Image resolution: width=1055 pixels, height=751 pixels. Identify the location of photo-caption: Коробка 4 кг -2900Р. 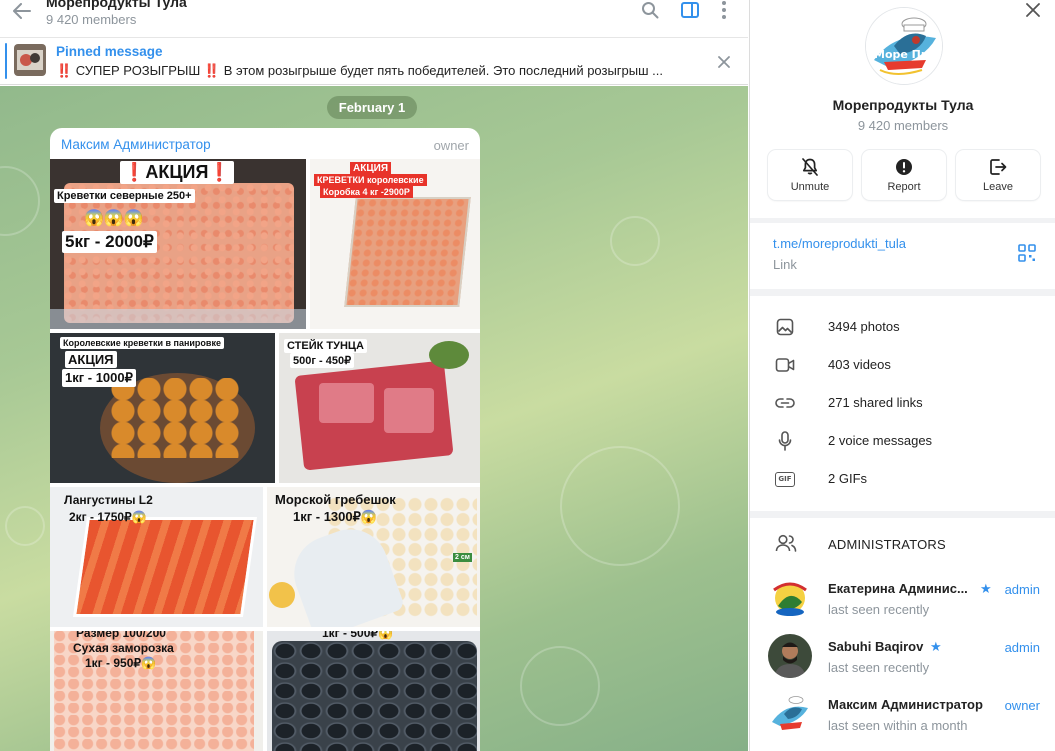
(366, 192).